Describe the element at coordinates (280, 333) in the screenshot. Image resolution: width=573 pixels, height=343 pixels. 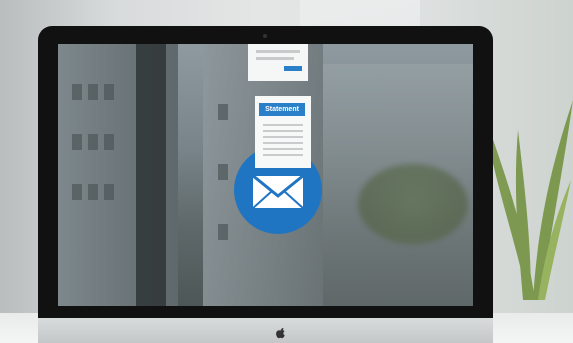
I see `apple-logo-icon` at that location.